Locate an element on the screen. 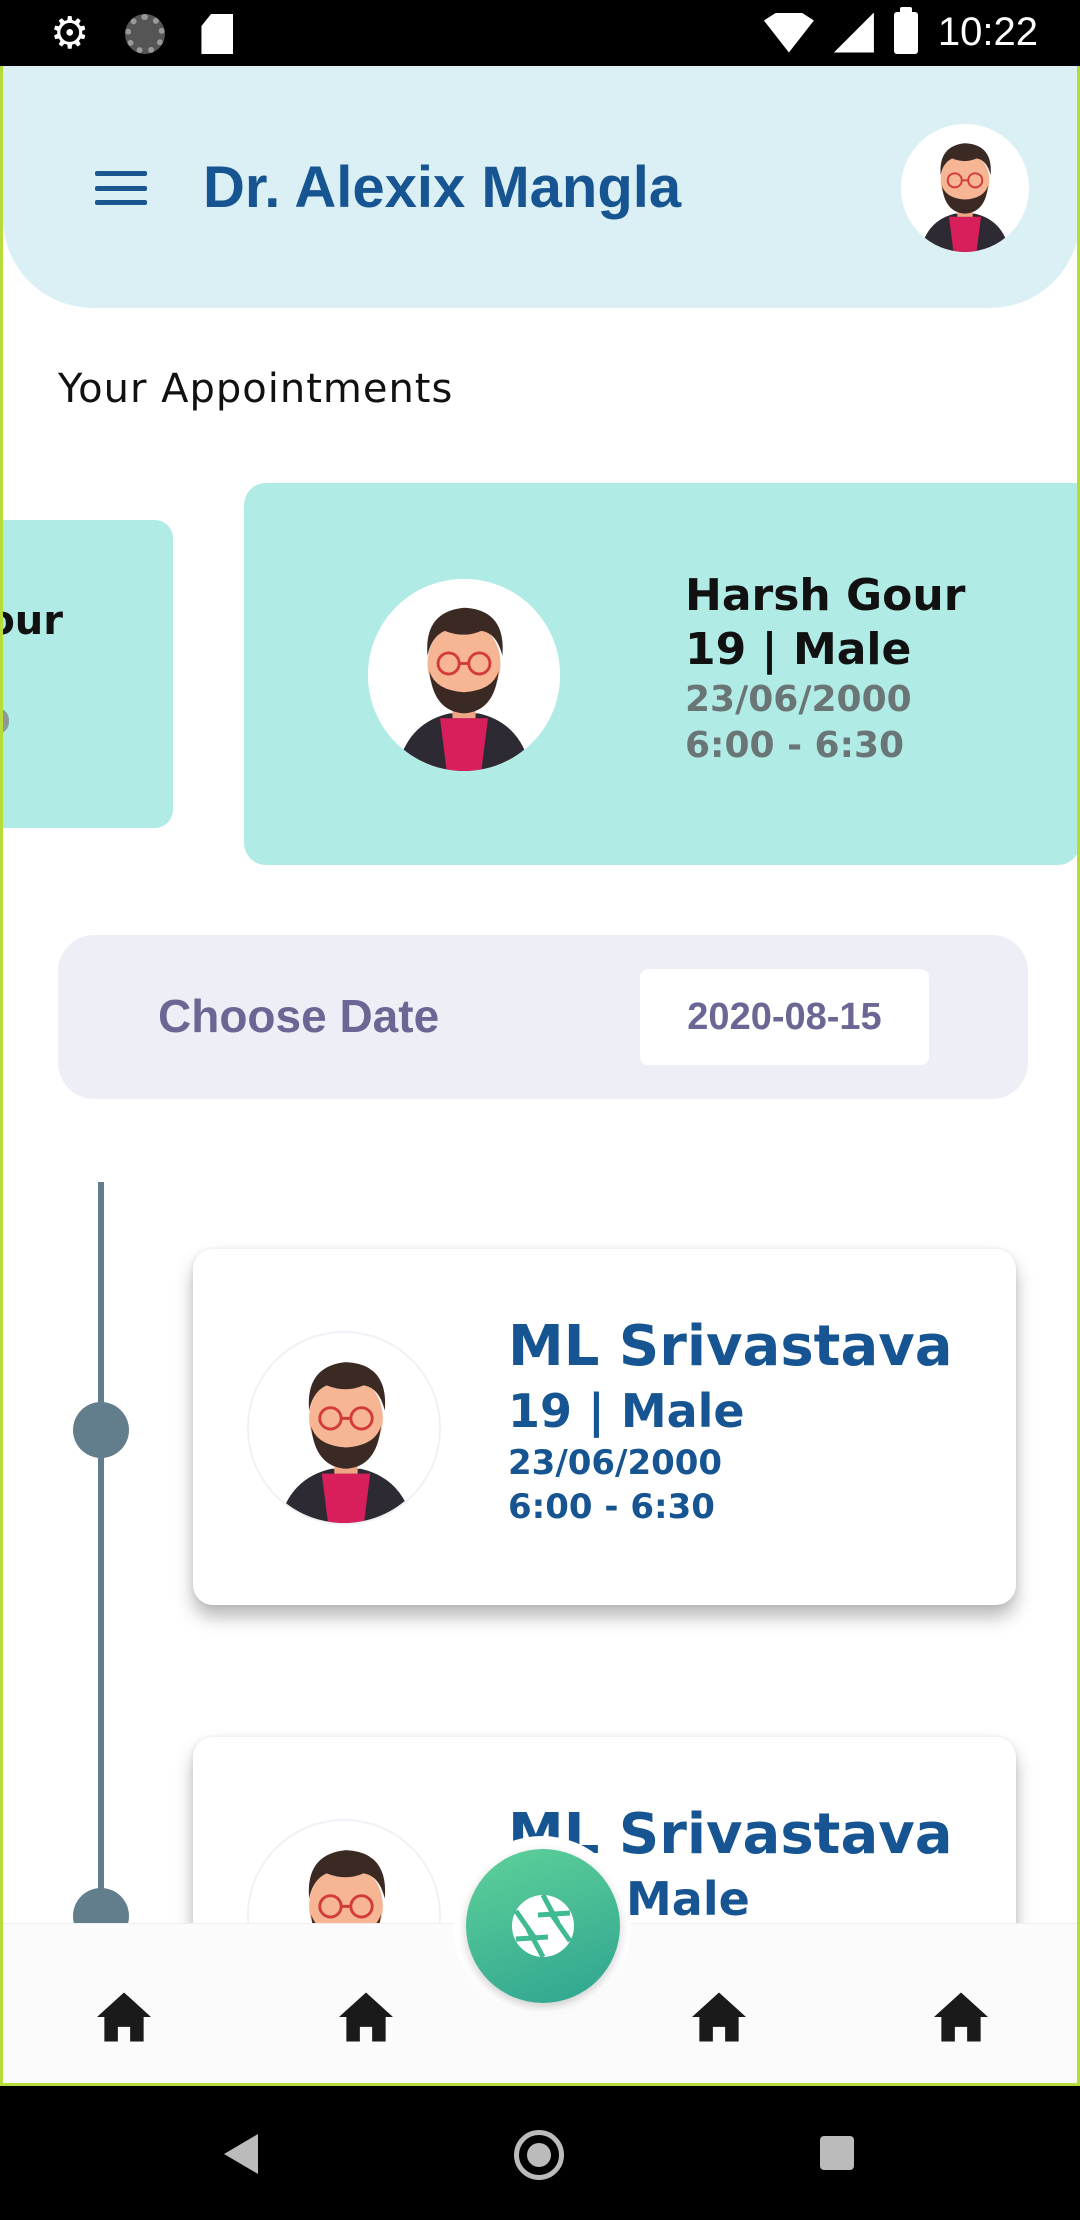 This screenshot has width=1080, height=2220. camera-fab-button is located at coordinates (543, 1926).